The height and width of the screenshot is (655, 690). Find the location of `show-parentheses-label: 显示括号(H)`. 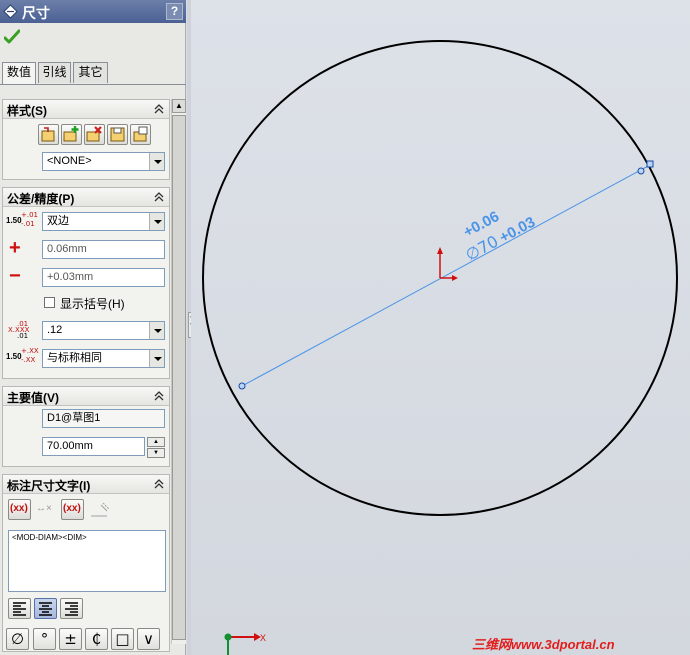

show-parentheses-label: 显示括号(H) is located at coordinates (92, 303).